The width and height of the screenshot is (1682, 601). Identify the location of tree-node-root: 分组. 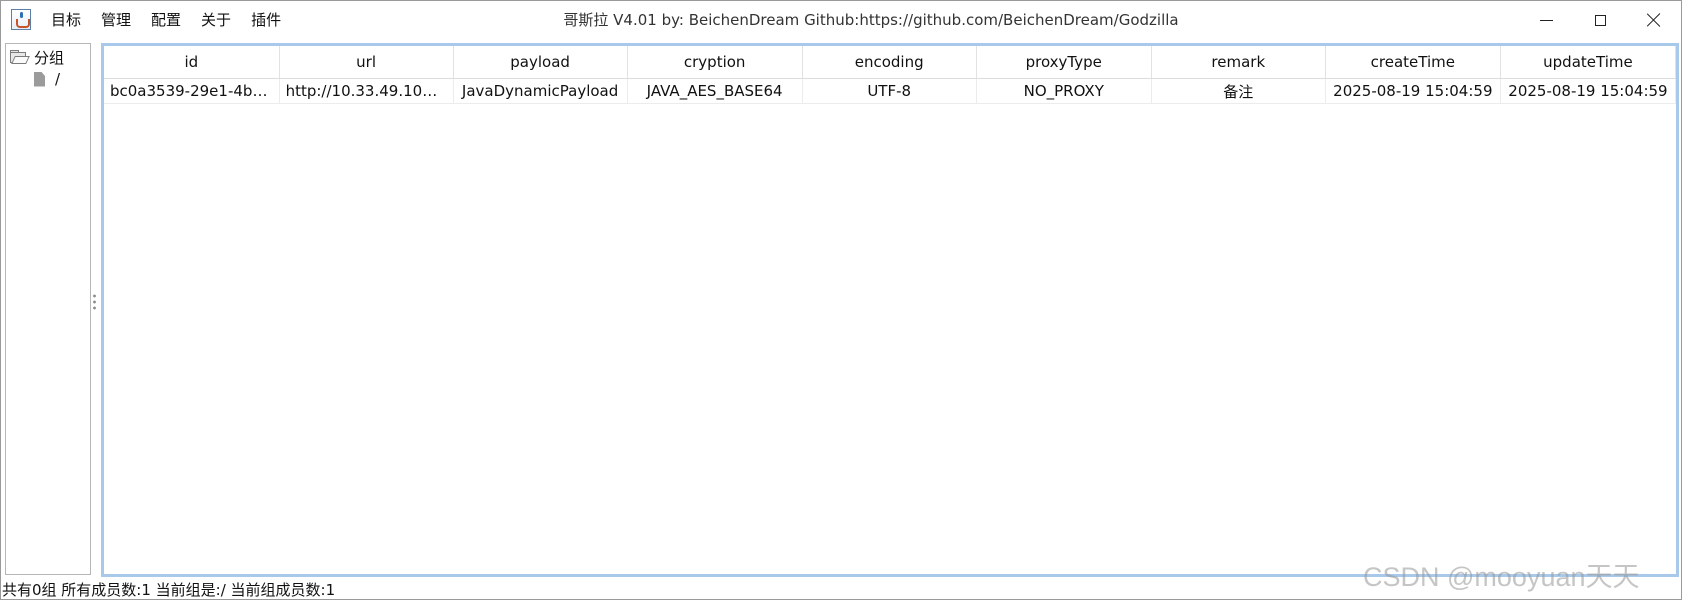
(37, 57).